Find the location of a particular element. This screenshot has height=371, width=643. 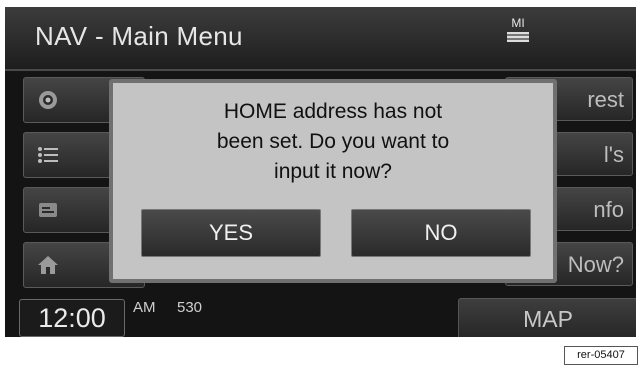

dialog-message-line1: HOME address has not is located at coordinates (333, 111).